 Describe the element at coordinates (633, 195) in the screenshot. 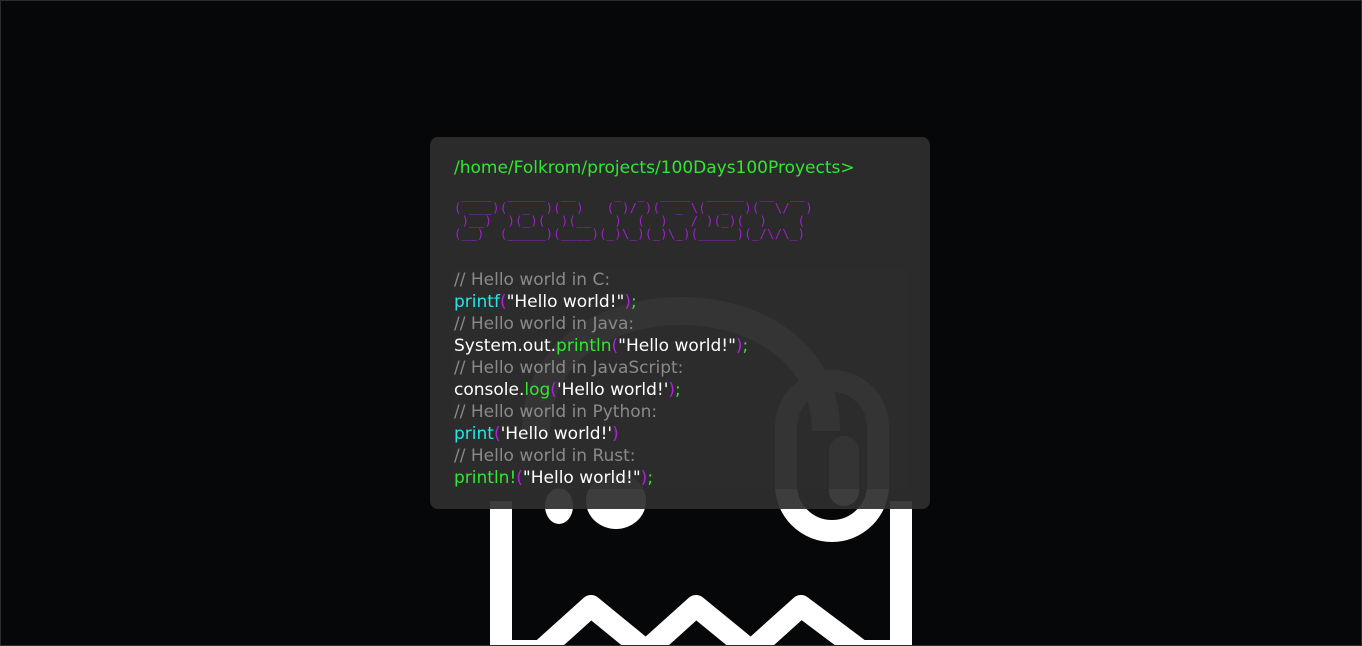

I see `ascii-line: ____ _____ __ _ _ ____ _____ __ __` at that location.